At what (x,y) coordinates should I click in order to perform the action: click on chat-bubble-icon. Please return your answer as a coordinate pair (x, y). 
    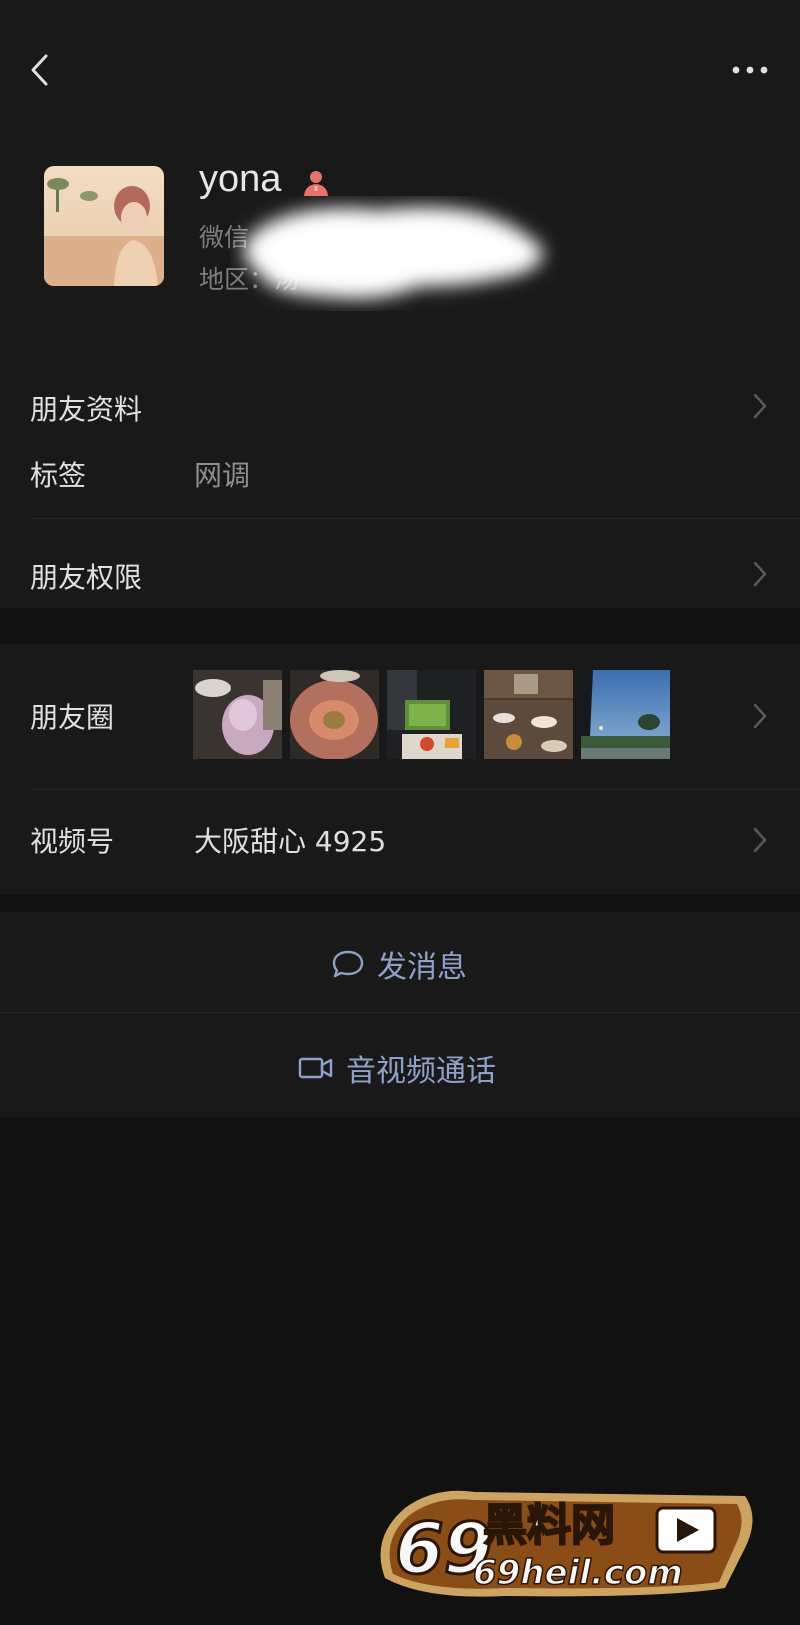
    Looking at the image, I should click on (348, 964).